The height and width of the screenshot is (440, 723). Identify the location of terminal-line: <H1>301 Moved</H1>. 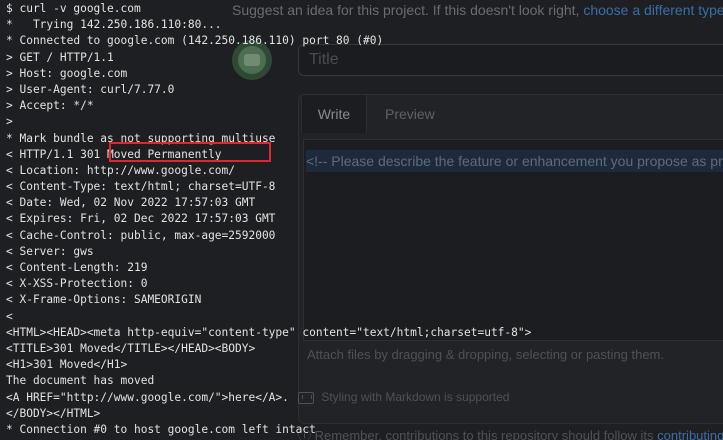
(67, 365).